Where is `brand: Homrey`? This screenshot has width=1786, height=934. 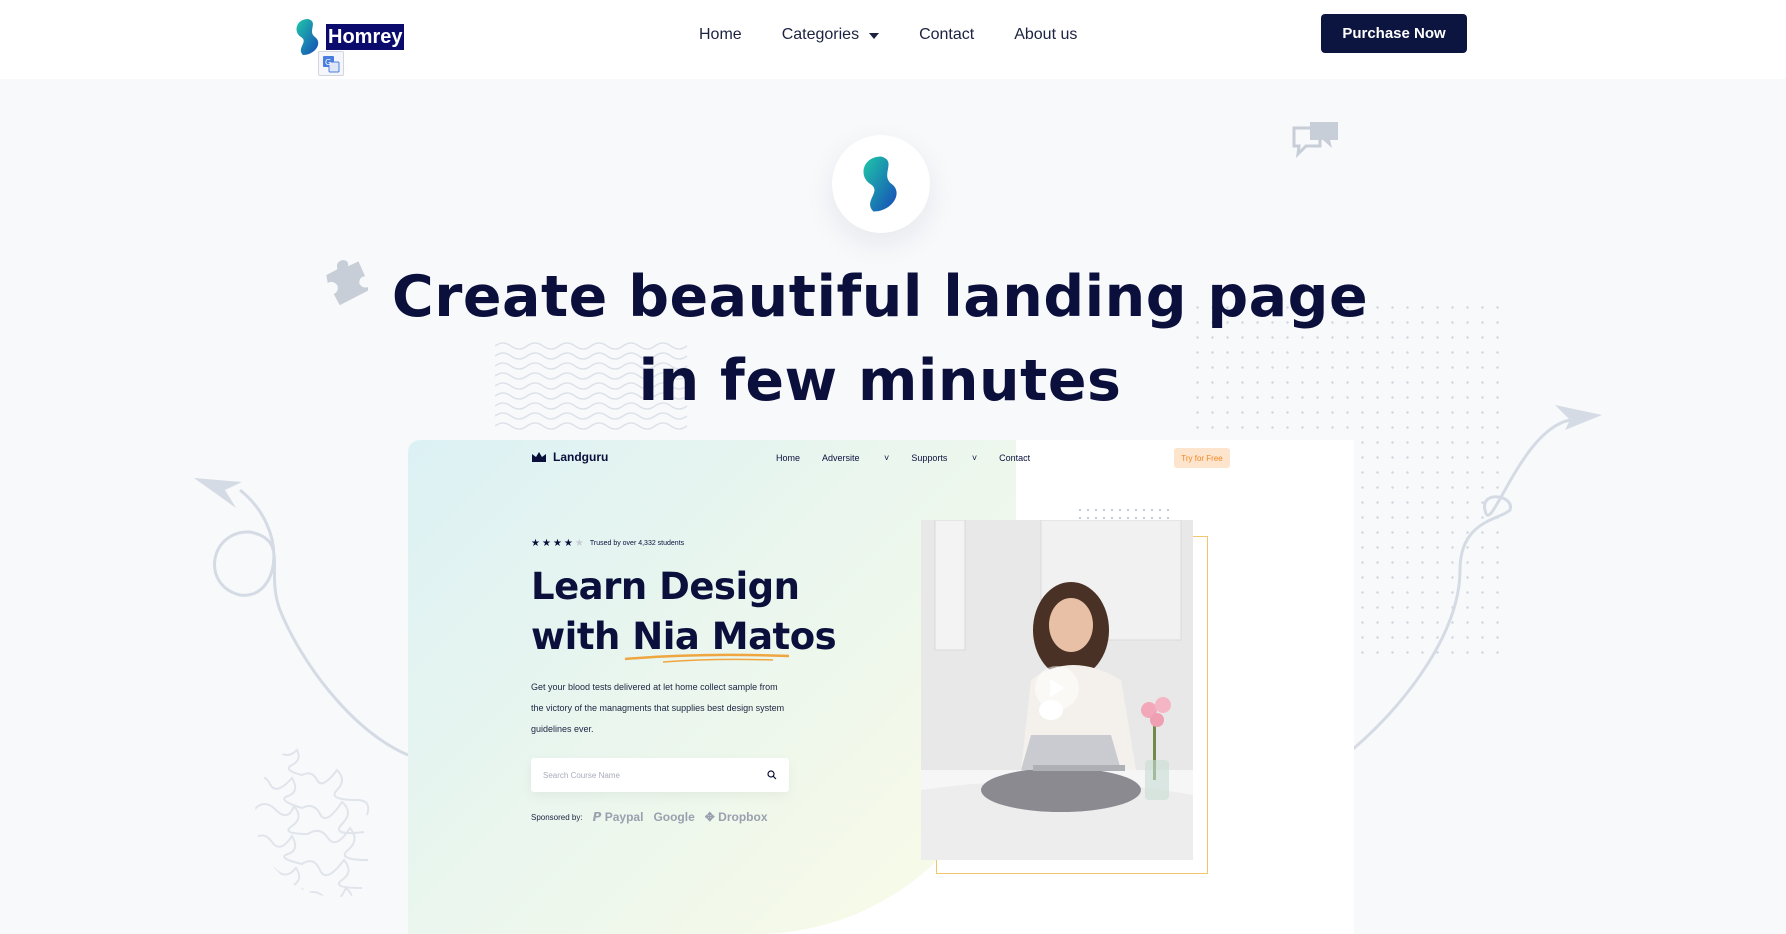
brand: Homrey is located at coordinates (349, 37).